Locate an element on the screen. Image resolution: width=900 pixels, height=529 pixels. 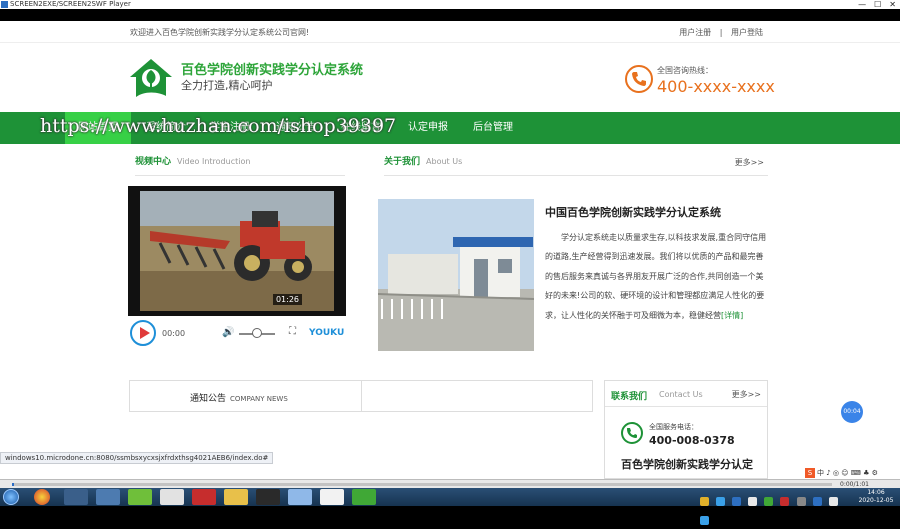
login-link: 用户登陆 is located at coordinates (747, 32).